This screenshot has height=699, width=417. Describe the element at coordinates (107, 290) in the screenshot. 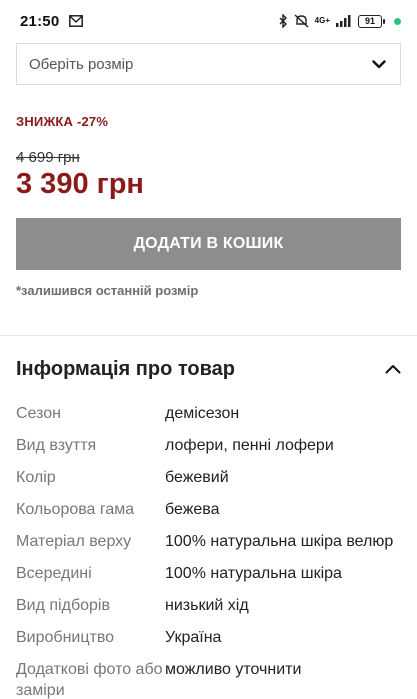

I see `last-size-note: *залишився останній розмір` at that location.